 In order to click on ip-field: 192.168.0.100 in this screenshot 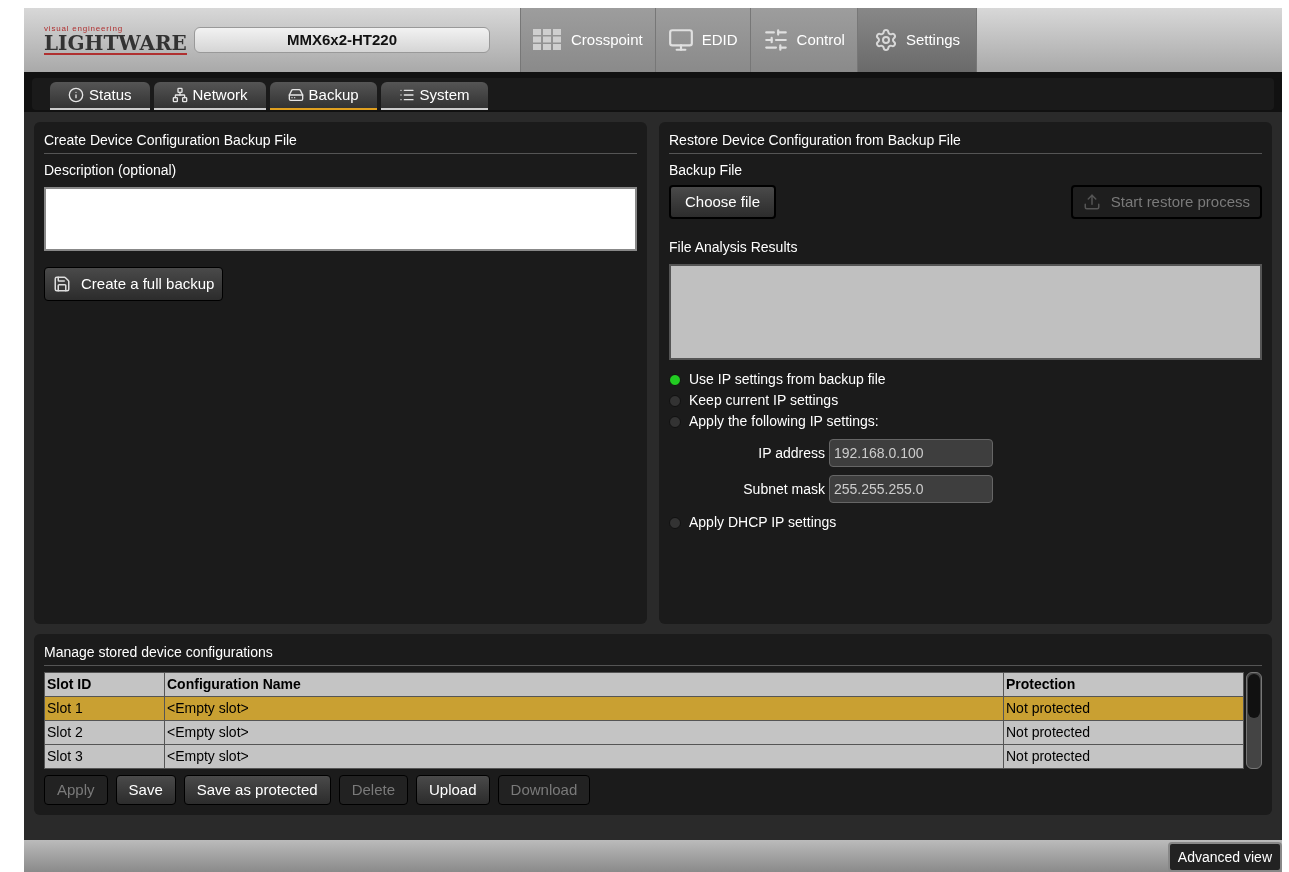, I will do `click(911, 453)`.